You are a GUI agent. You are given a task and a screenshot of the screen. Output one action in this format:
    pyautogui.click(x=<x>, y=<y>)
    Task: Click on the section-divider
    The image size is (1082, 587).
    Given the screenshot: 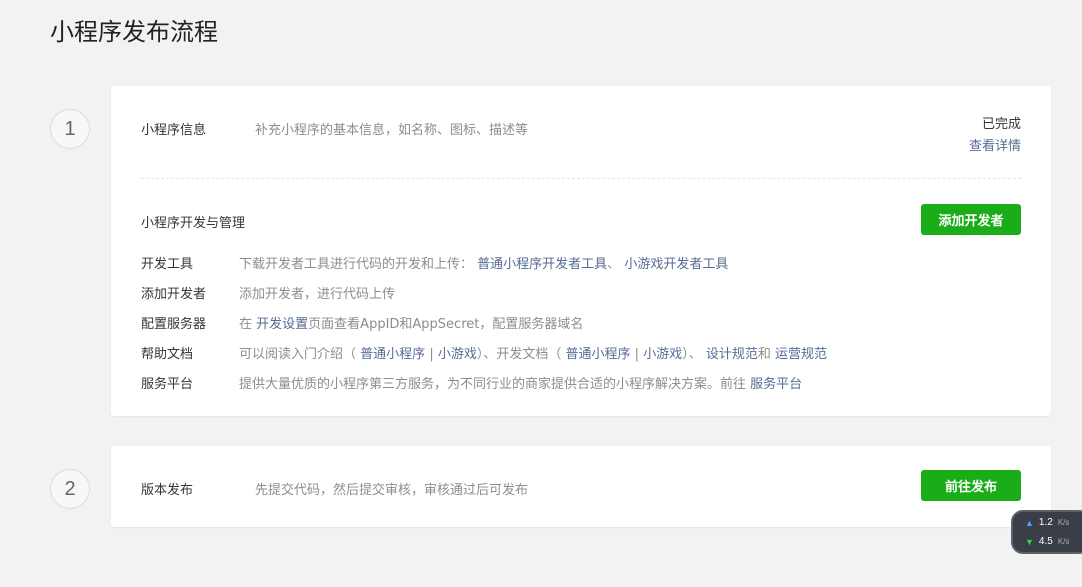 What is the action you would take?
    pyautogui.click(x=581, y=178)
    